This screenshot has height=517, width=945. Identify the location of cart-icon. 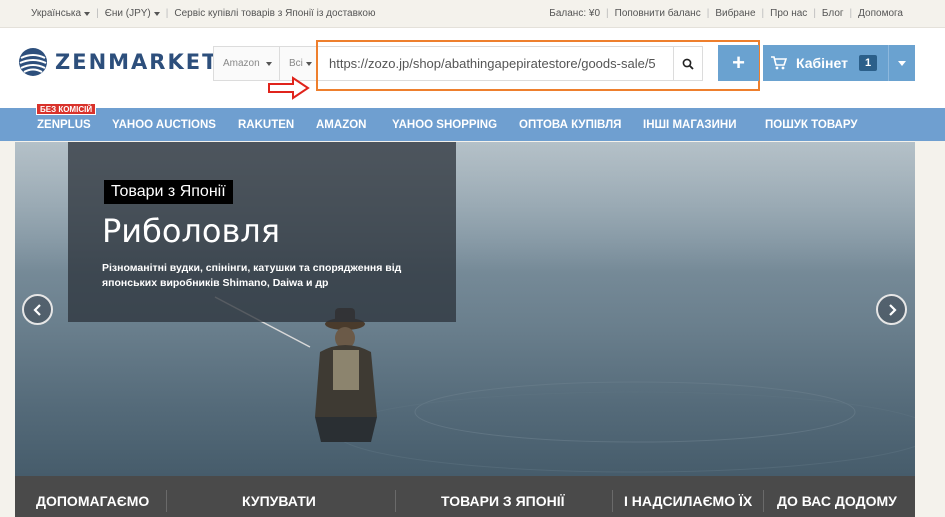
(779, 63).